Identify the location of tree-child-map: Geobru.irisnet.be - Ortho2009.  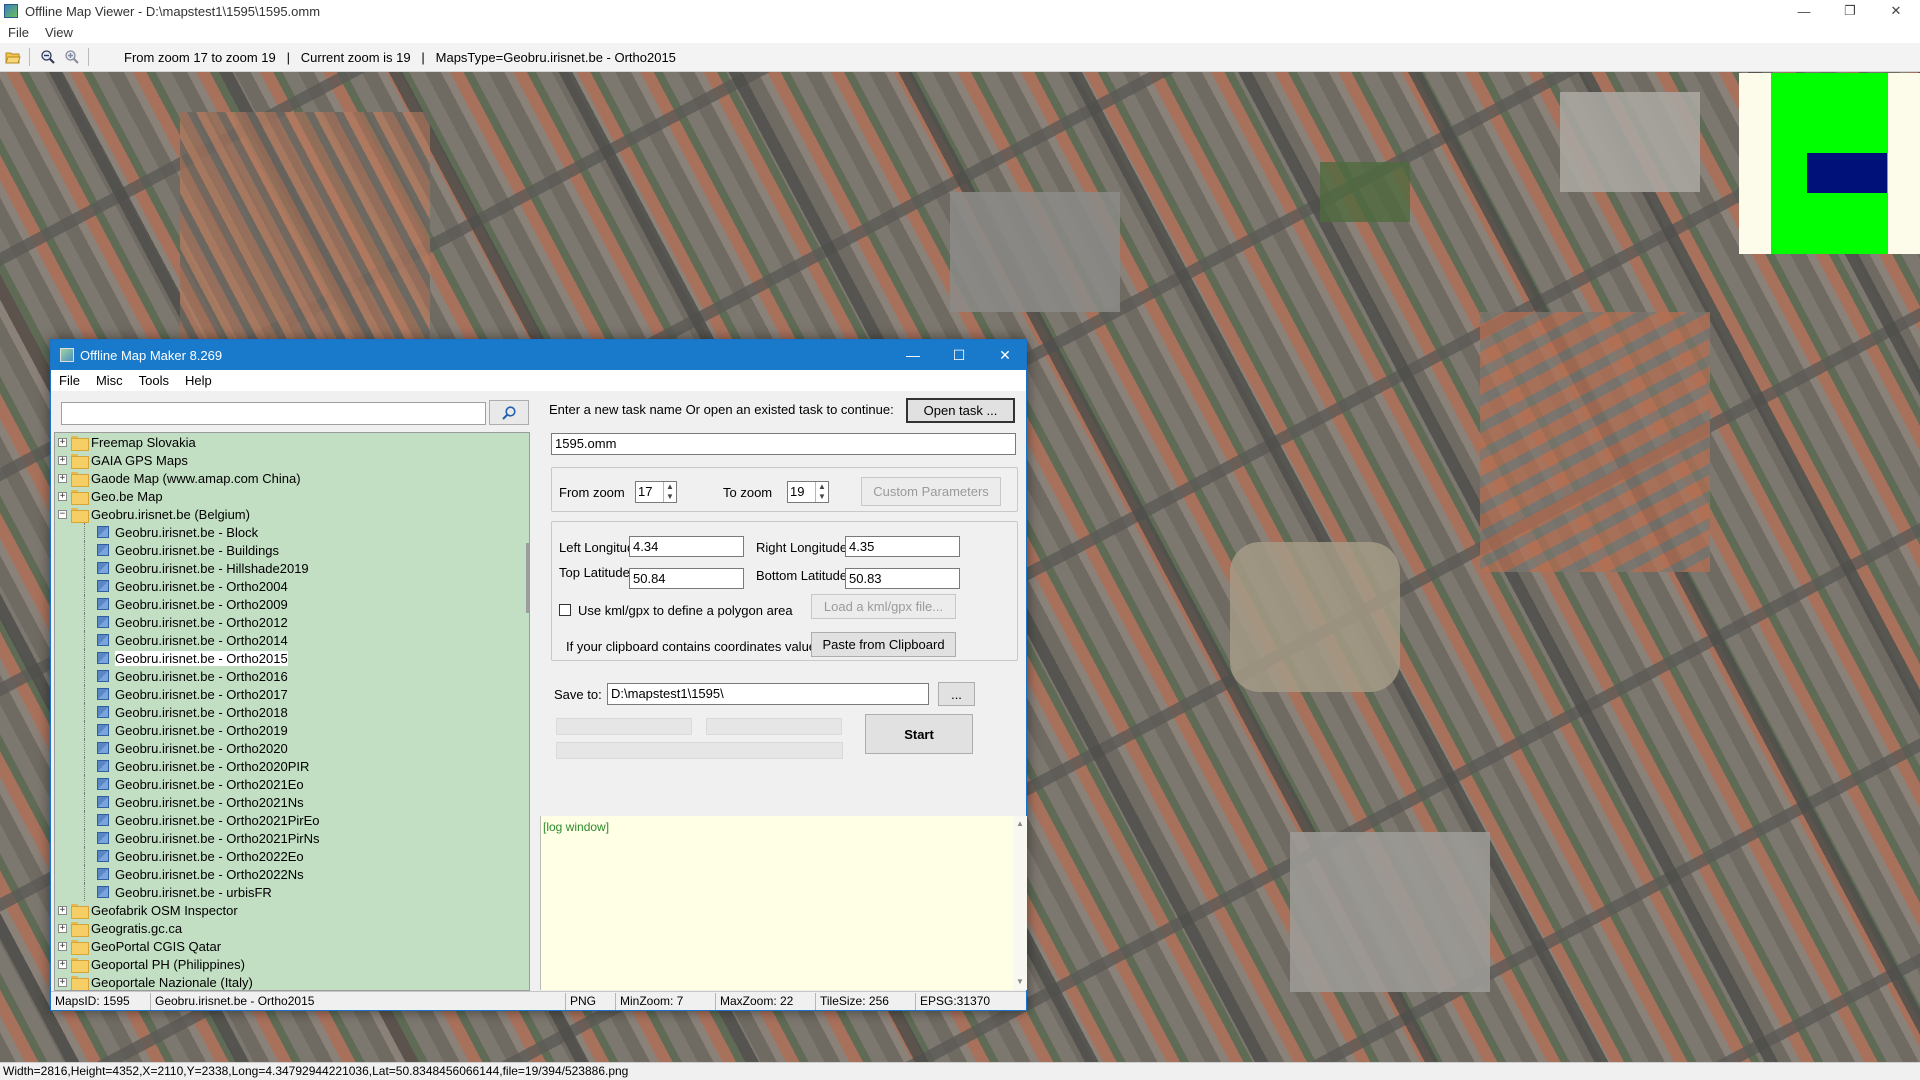
(292, 604).